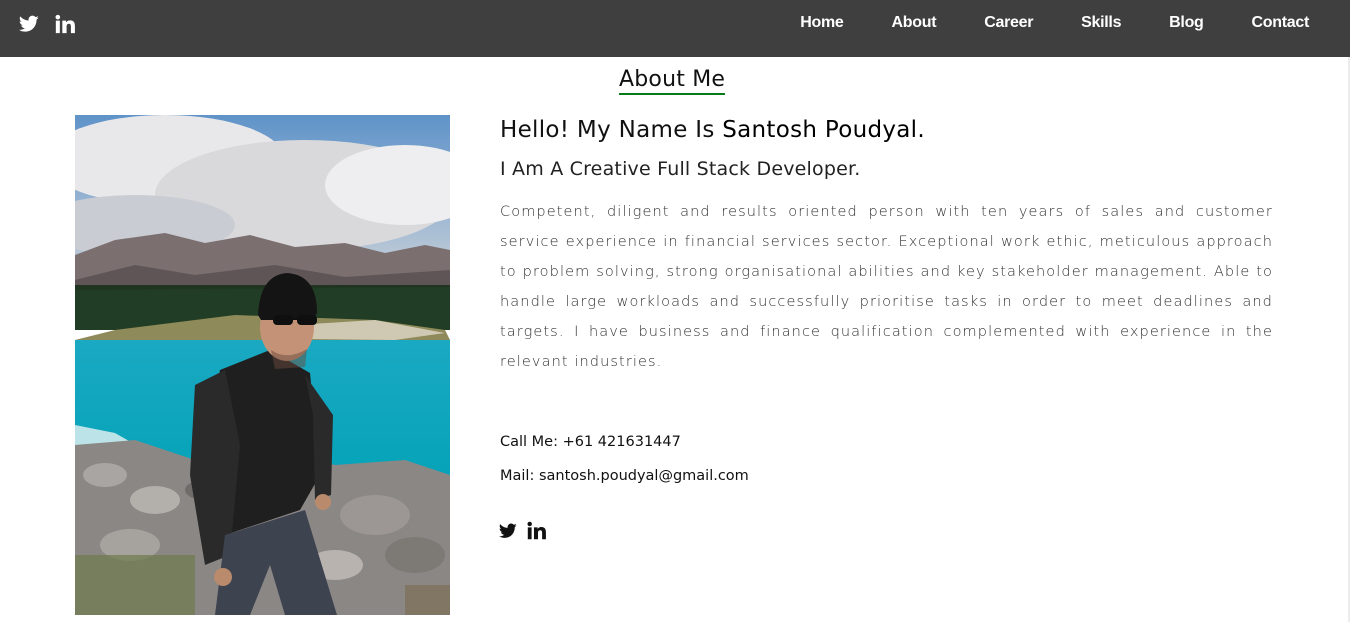 The image size is (1350, 622). I want to click on greeting-heading: Hello! My Name Is Santosh Poudyal., so click(886, 130).